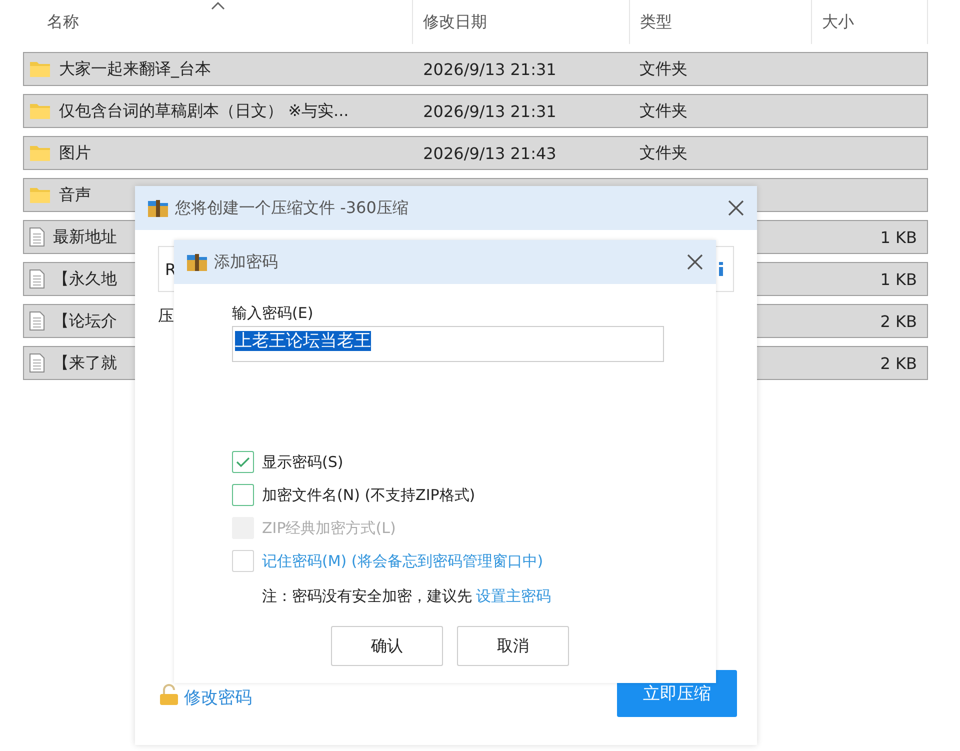 This screenshot has height=751, width=960. What do you see at coordinates (292, 208) in the screenshot?
I see `window-title: 您将创建一个压缩文件 -360压缩` at bounding box center [292, 208].